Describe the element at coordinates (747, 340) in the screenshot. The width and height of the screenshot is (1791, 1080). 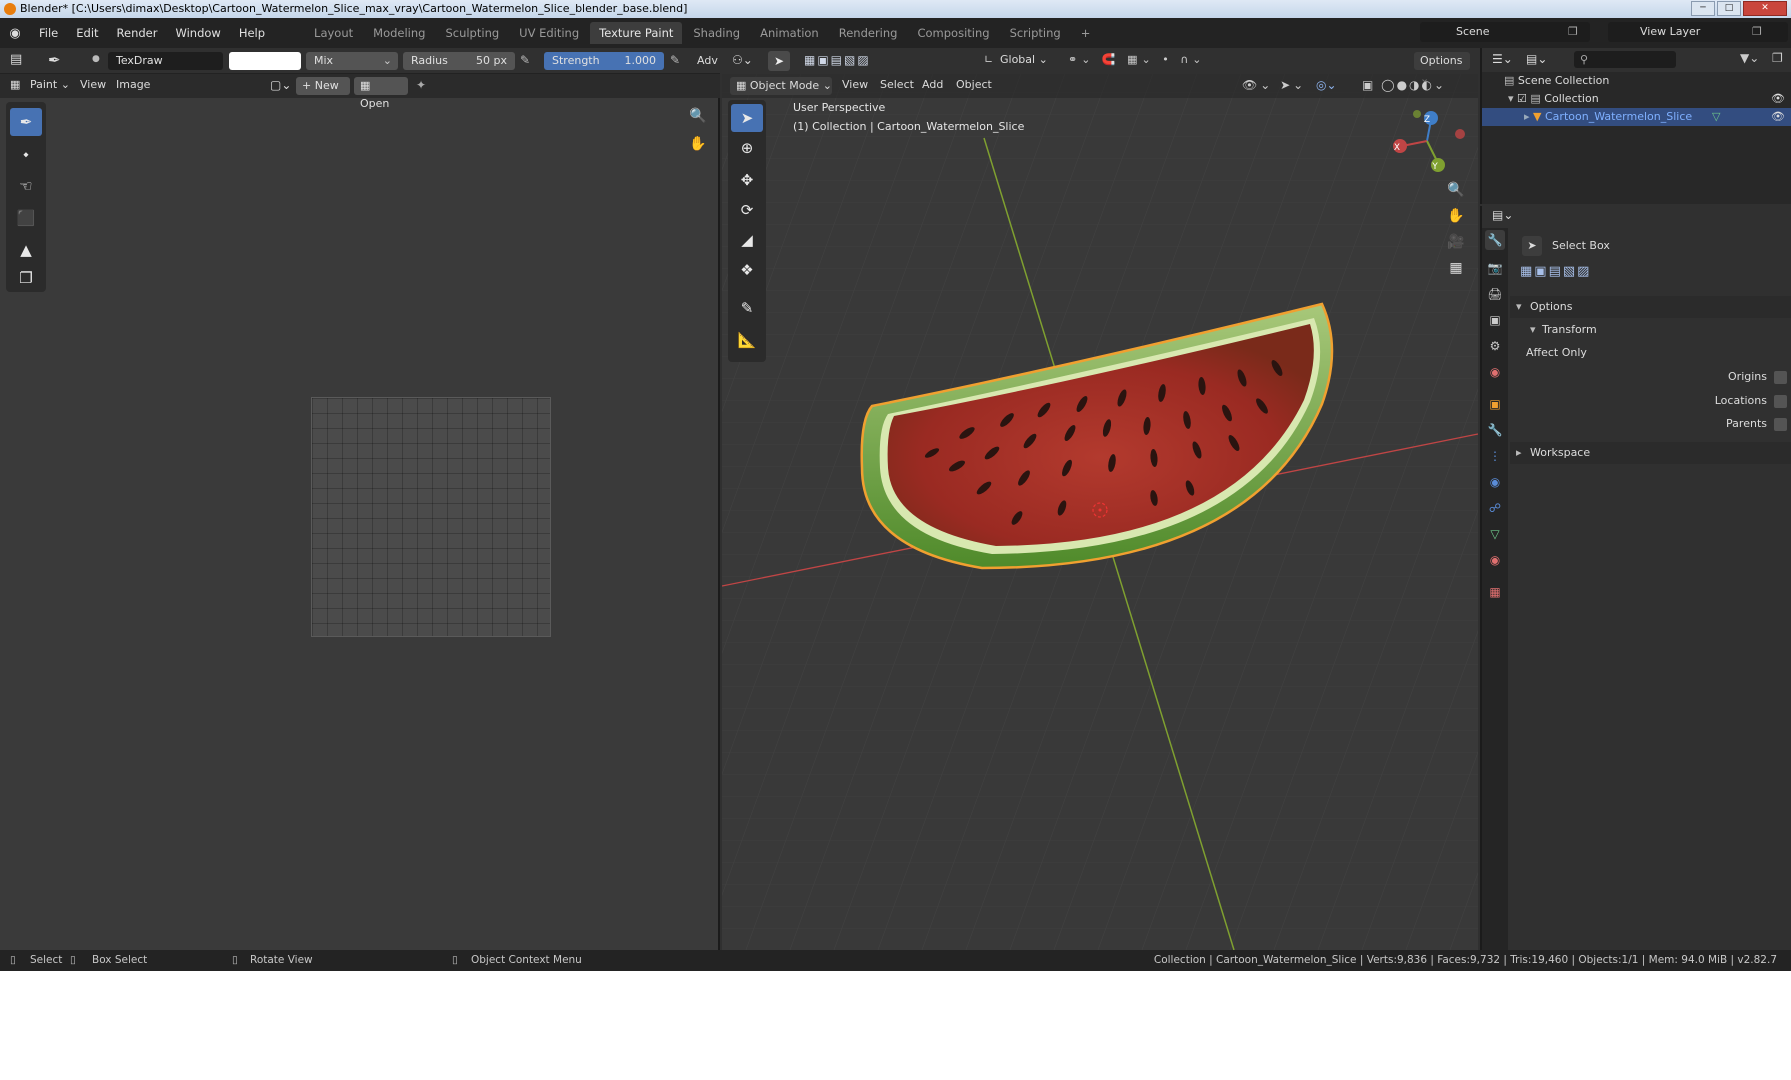
I see `measure-icon: 📐` at that location.